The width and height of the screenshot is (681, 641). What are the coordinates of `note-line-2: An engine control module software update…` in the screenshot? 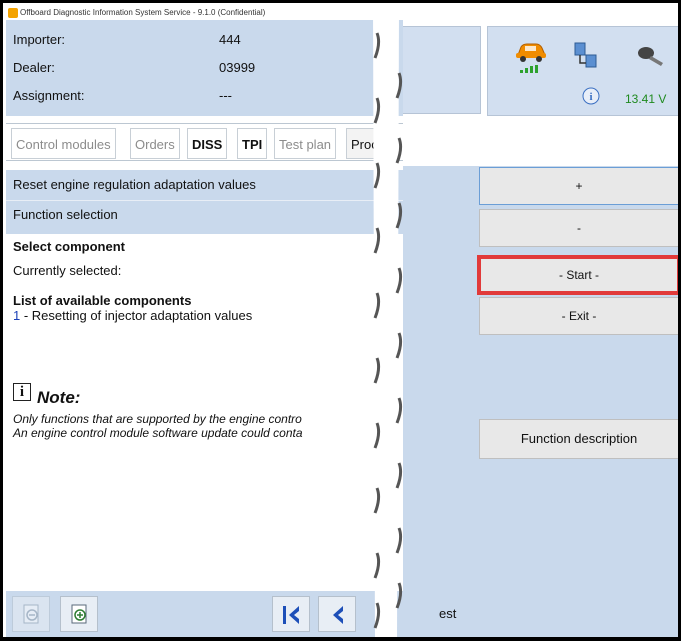 It's located at (158, 433).